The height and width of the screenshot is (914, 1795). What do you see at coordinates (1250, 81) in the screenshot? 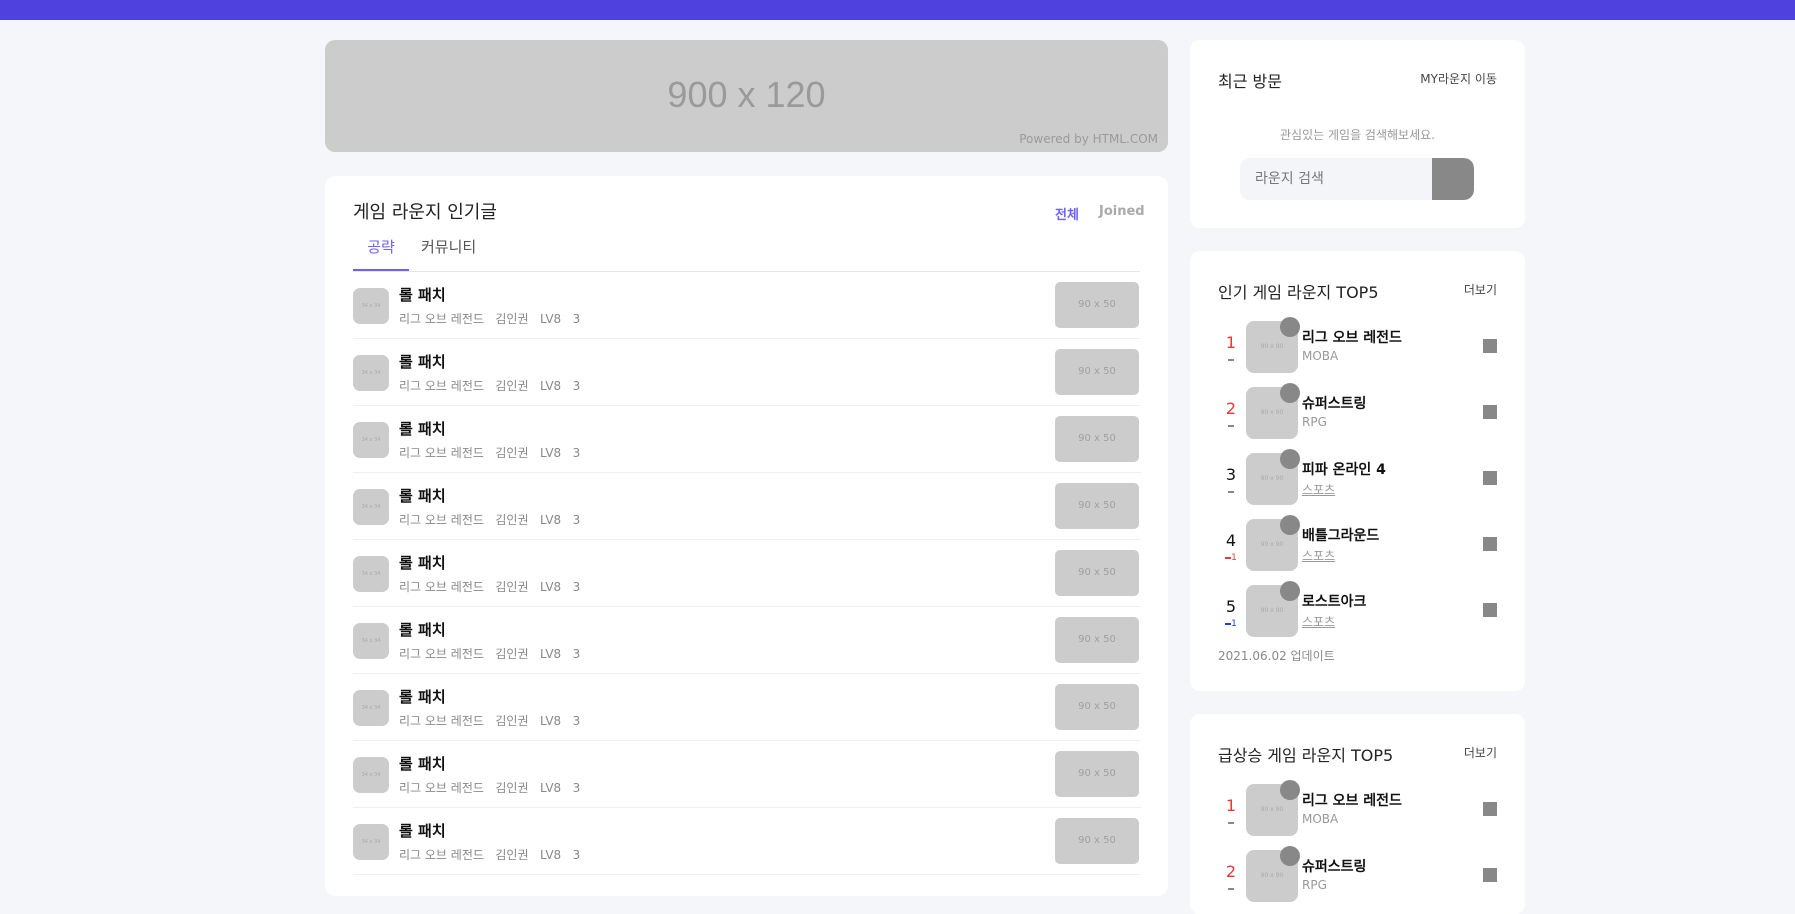
I see `recent-title: 최근 방문` at bounding box center [1250, 81].